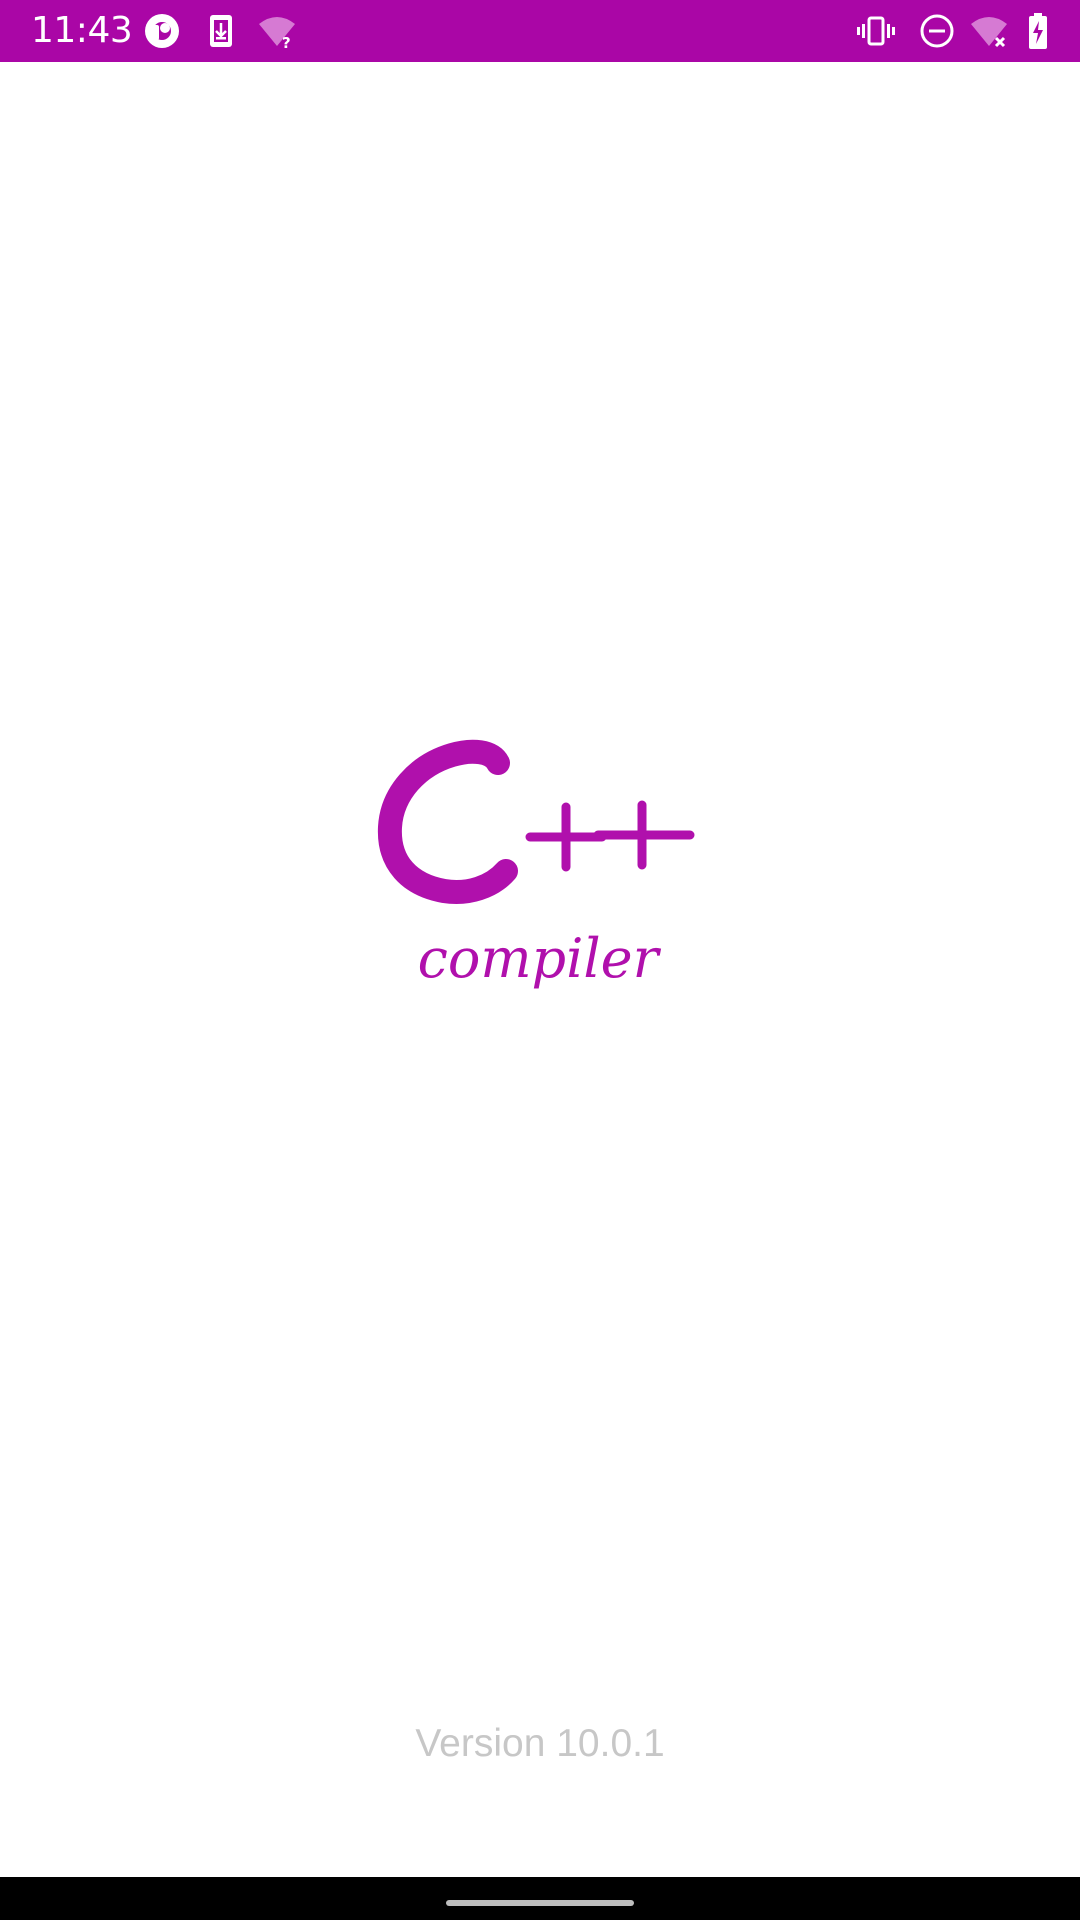  What do you see at coordinates (540, 1743) in the screenshot?
I see `version-label: Version 10.0.1` at bounding box center [540, 1743].